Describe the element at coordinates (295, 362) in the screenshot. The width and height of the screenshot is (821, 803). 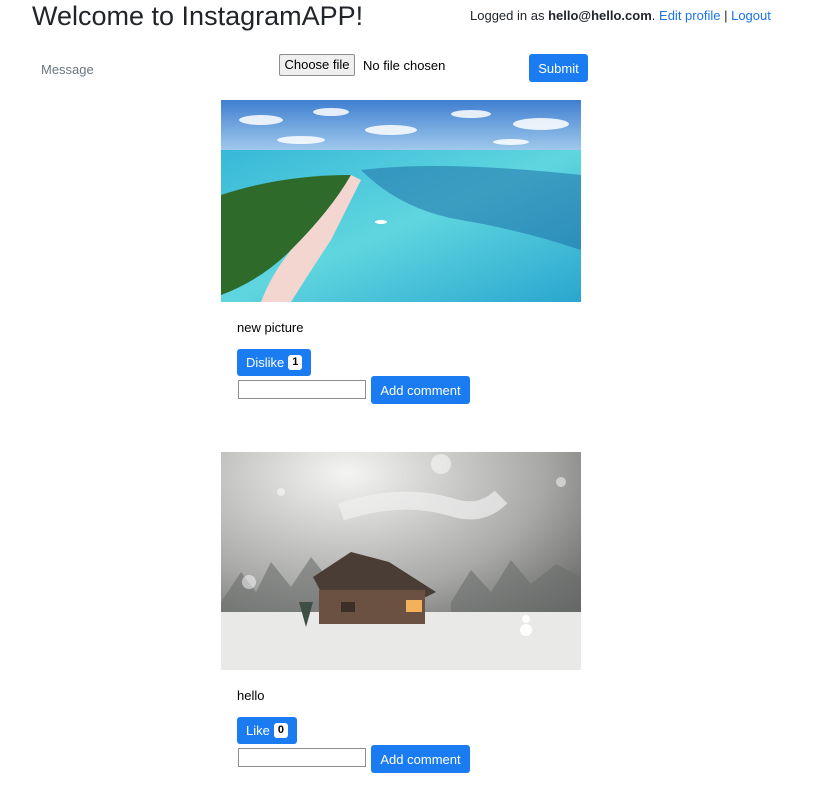
I see `like-count-badge: 1` at that location.